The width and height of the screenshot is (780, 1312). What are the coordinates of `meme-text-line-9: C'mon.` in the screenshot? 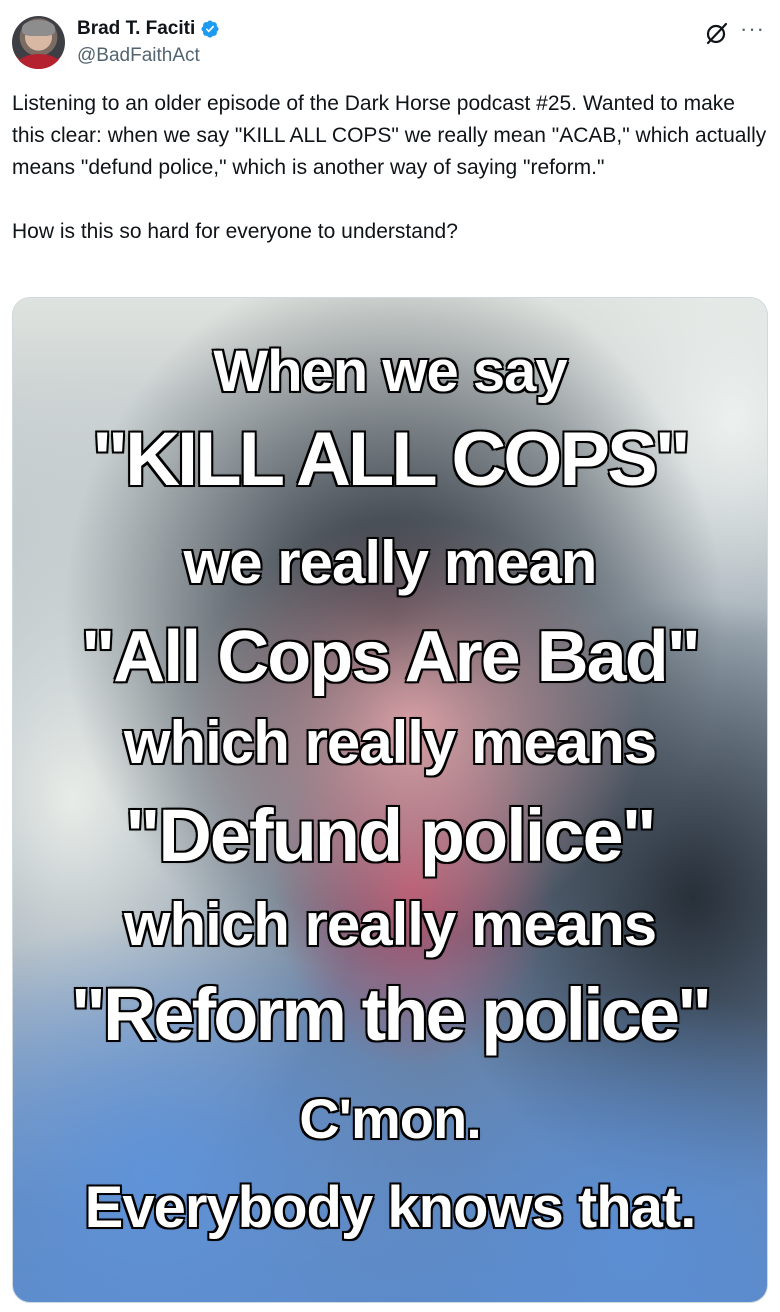 It's located at (391, 1119).